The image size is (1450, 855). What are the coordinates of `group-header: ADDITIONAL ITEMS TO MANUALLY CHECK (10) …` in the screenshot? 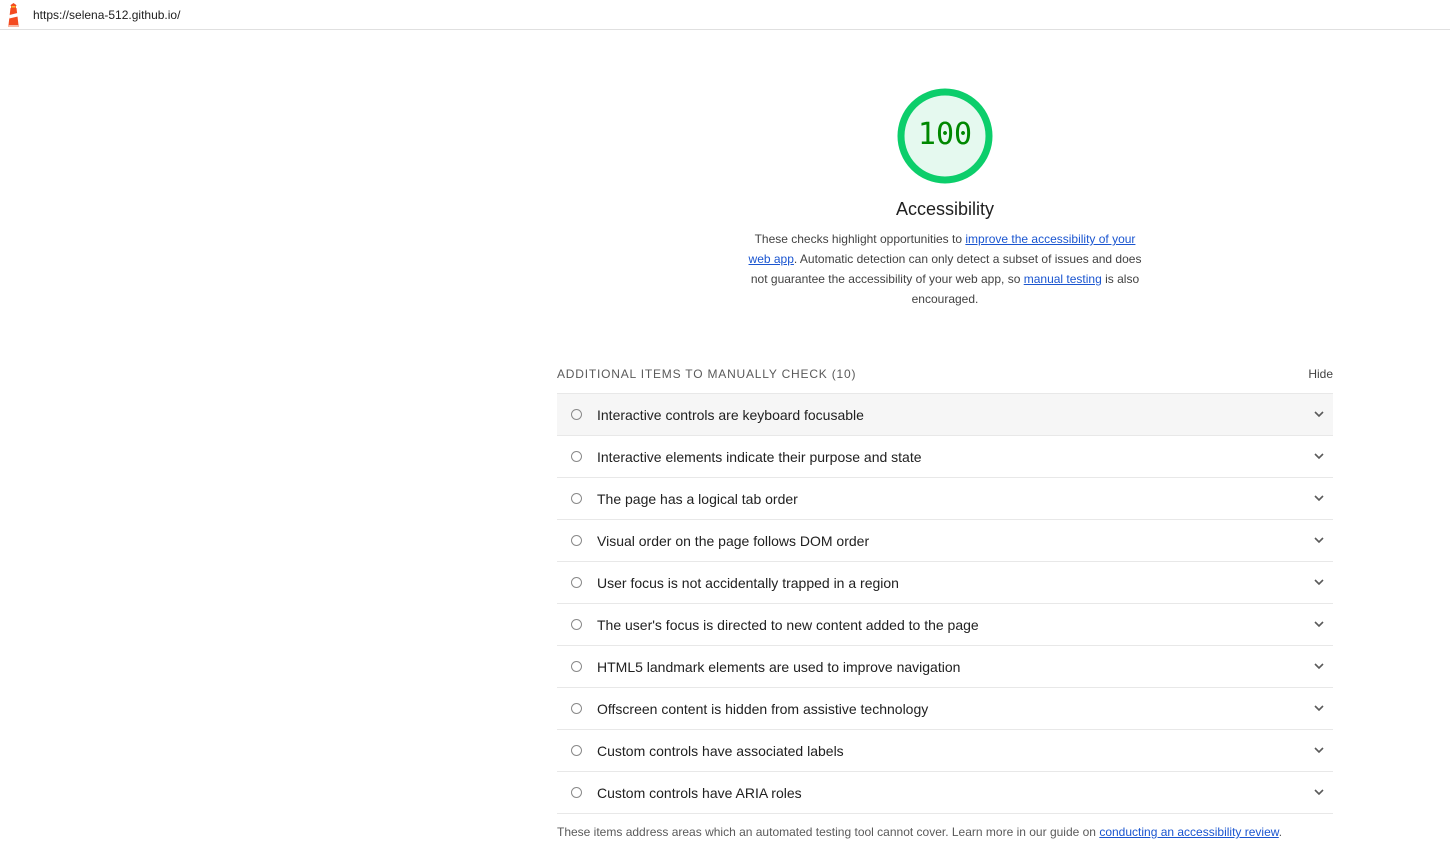 It's located at (945, 375).